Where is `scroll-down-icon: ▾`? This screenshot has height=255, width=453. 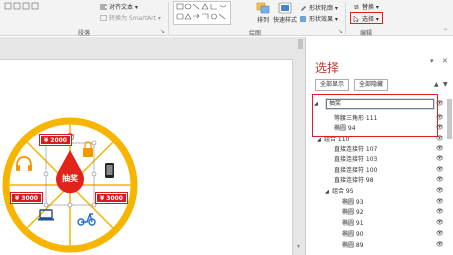
scroll-down-icon: ▾ is located at coordinates (298, 246).